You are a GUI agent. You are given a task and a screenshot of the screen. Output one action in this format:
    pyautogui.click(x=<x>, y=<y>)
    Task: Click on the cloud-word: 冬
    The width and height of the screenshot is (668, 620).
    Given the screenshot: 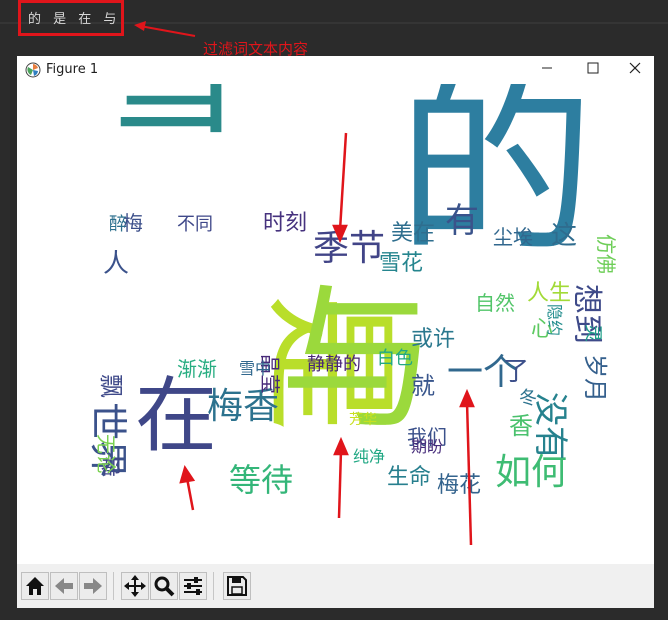 What is the action you would take?
    pyautogui.click(x=528, y=398)
    